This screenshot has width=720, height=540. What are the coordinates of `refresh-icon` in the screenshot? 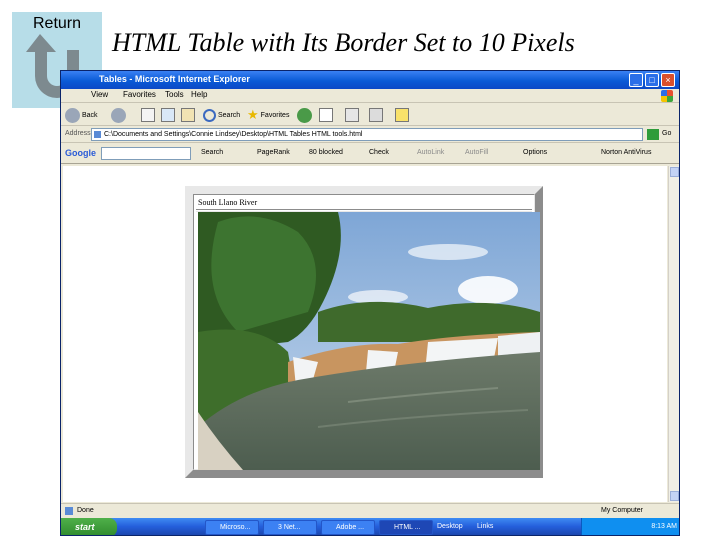 It's located at (168, 115).